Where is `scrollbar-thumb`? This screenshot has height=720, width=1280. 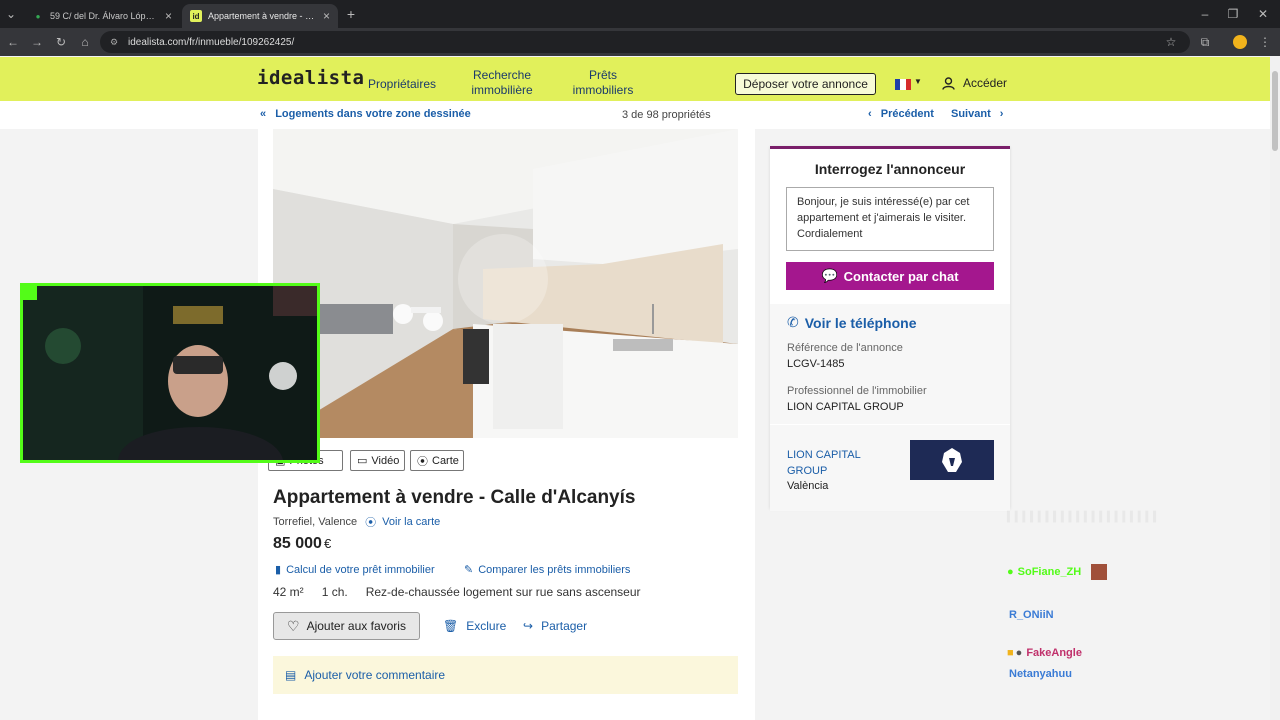
scrollbar-thumb is located at coordinates (1275, 111).